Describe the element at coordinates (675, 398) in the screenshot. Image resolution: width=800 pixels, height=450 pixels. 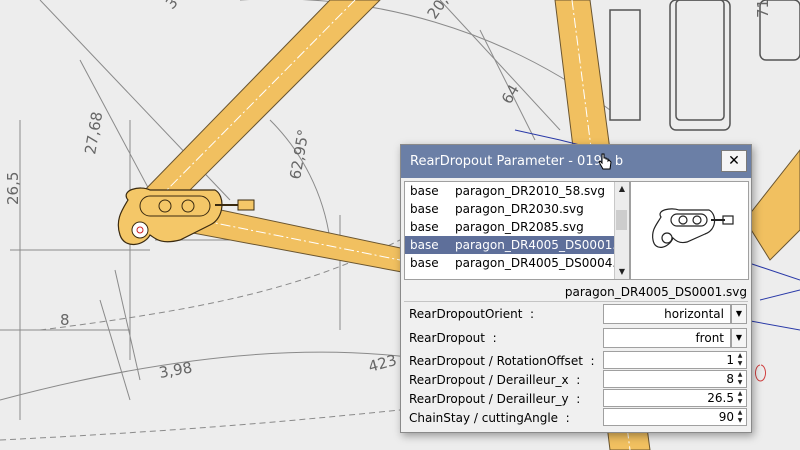
I see `derailleur-y-spinbox: 26.5 ▲ ▼` at that location.